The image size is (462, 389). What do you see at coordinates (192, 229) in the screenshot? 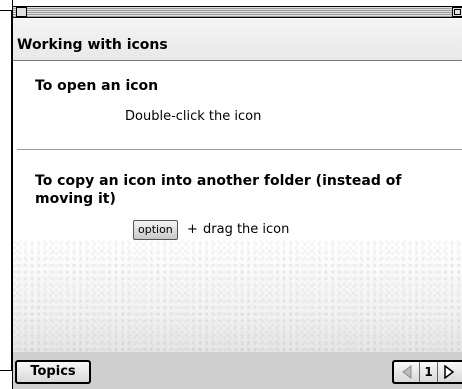
I see `plus-sign: +` at bounding box center [192, 229].